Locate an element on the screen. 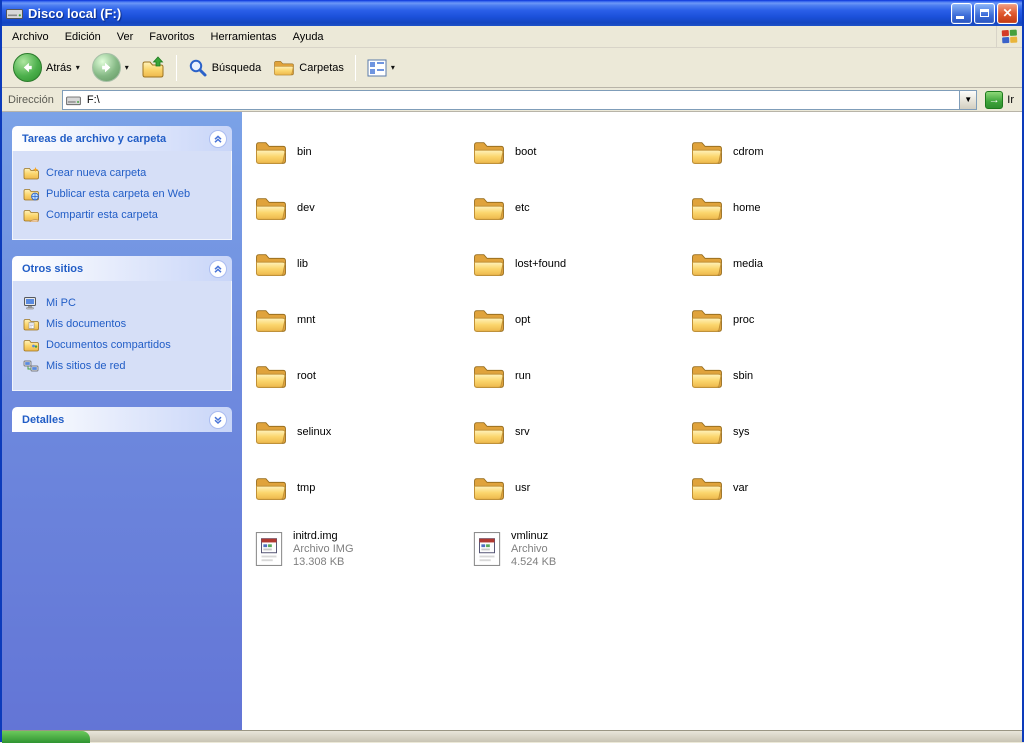  folder-name: mnt is located at coordinates (306, 320).